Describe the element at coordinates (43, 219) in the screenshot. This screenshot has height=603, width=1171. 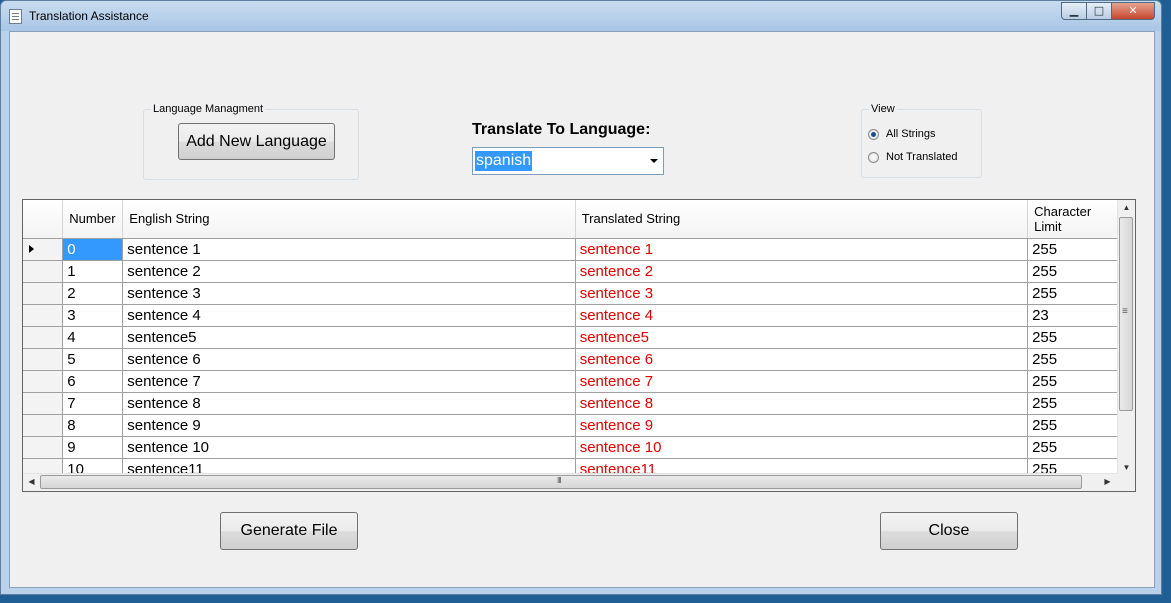
I see `row-header-corner` at that location.